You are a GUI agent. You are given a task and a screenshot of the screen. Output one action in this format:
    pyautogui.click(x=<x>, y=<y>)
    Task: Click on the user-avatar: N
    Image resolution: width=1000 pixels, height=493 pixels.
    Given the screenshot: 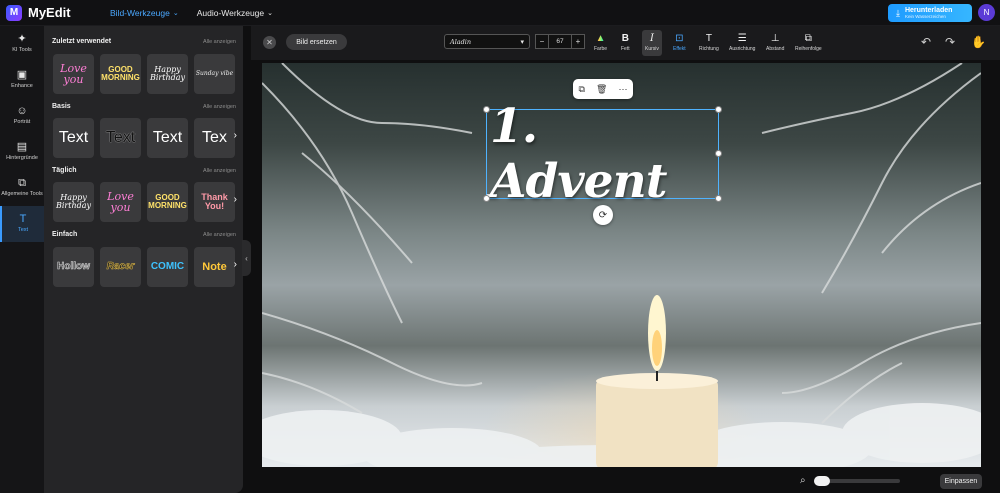 What is the action you would take?
    pyautogui.click(x=986, y=12)
    